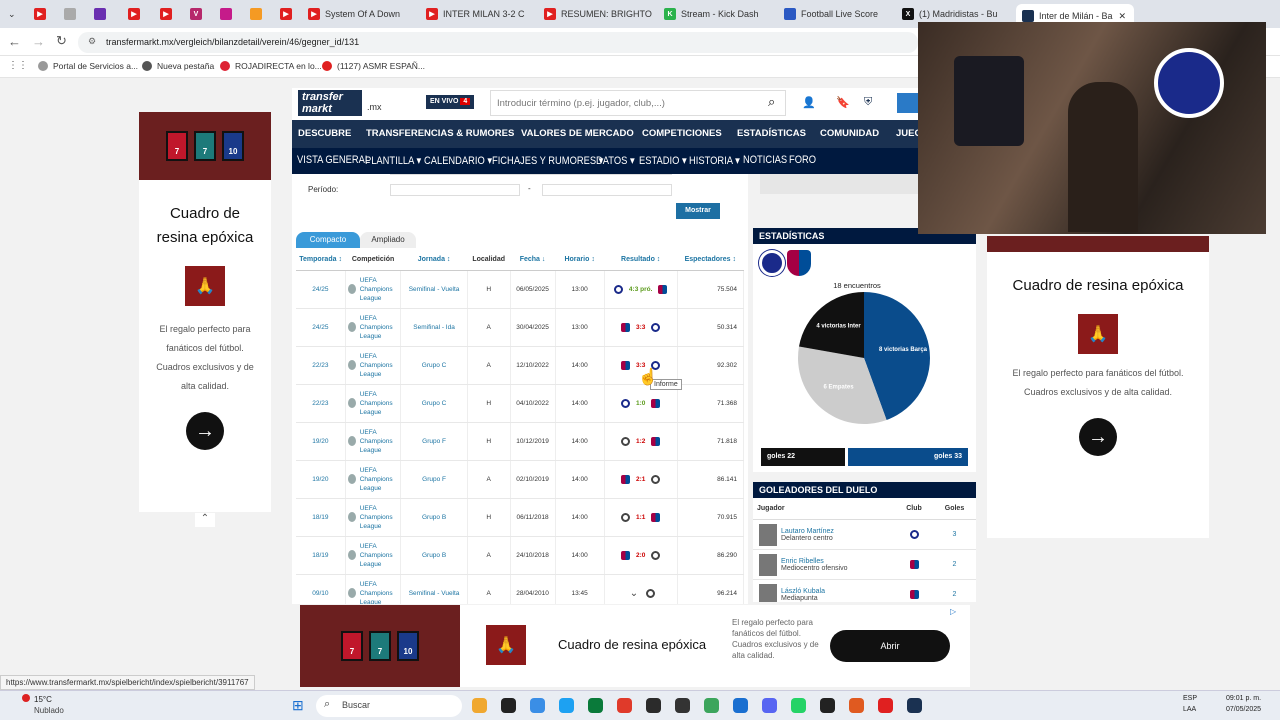 The width and height of the screenshot is (1280, 720). What do you see at coordinates (393, 160) in the screenshot?
I see `subnav-plantilla: PLANTILLA ▾` at bounding box center [393, 160].